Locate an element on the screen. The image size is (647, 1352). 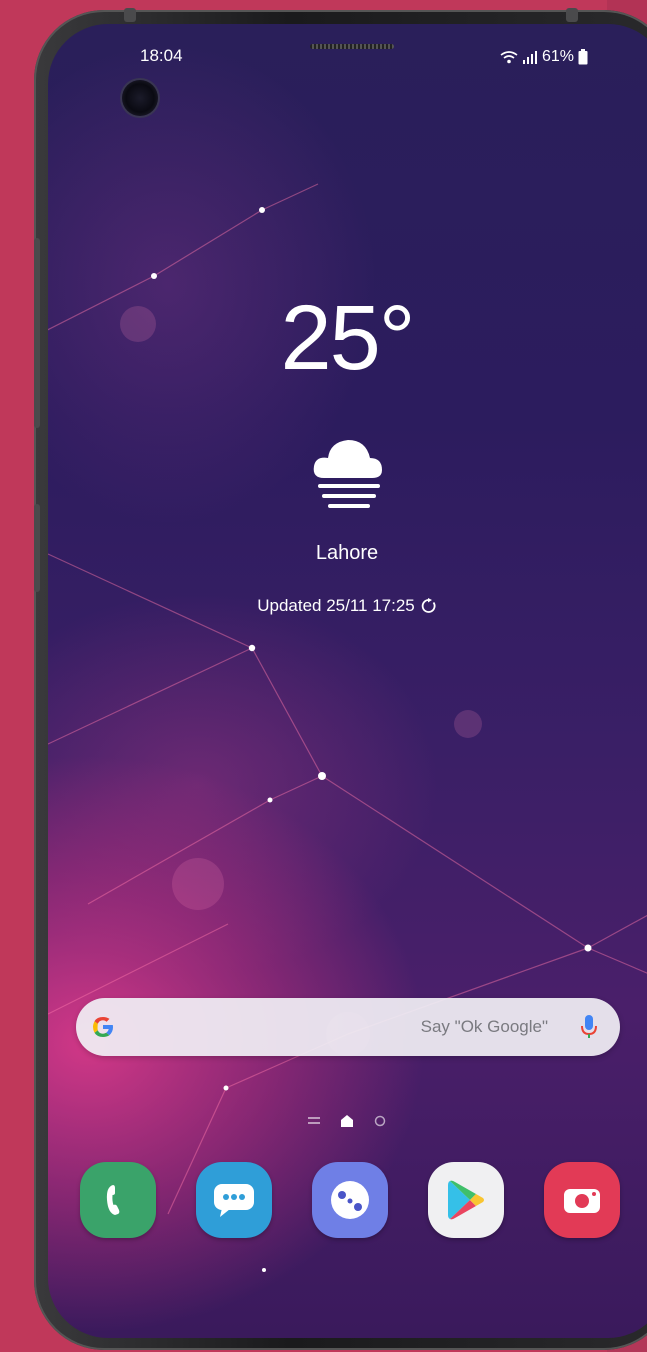
play-store-icon is located at coordinates (466, 1200).